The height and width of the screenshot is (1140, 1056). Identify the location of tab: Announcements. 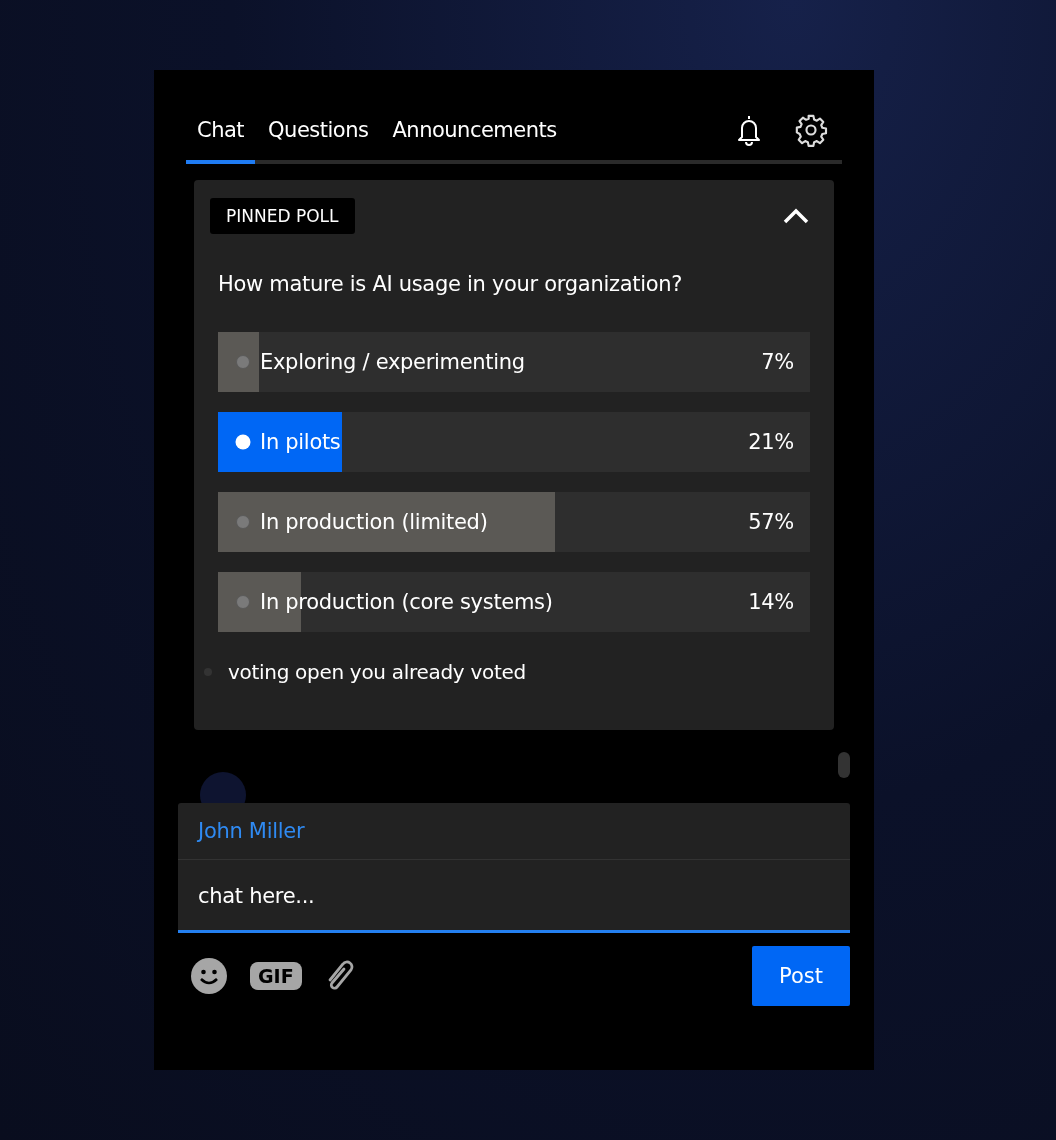
(474, 132).